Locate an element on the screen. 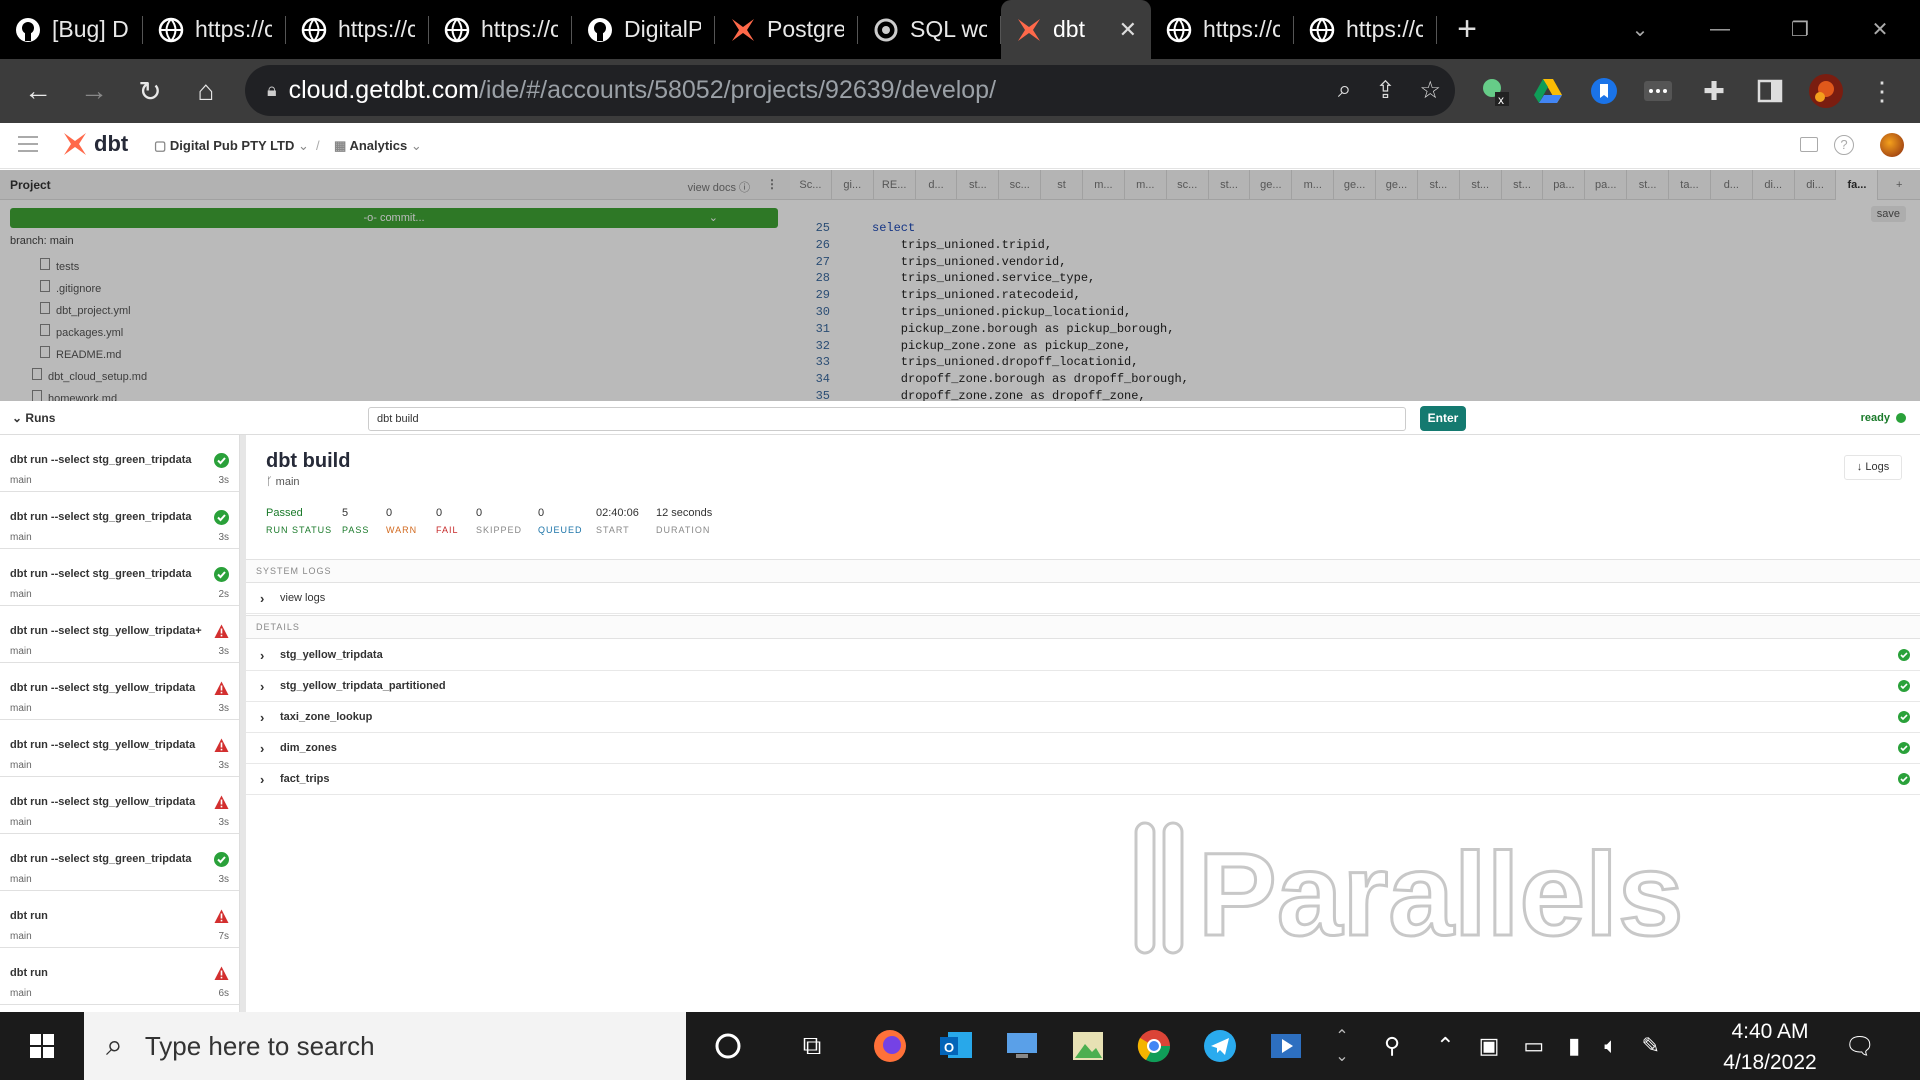 The height and width of the screenshot is (1080, 1920). notifications-icon: 🗨︎ is located at coordinates (1860, 1046).